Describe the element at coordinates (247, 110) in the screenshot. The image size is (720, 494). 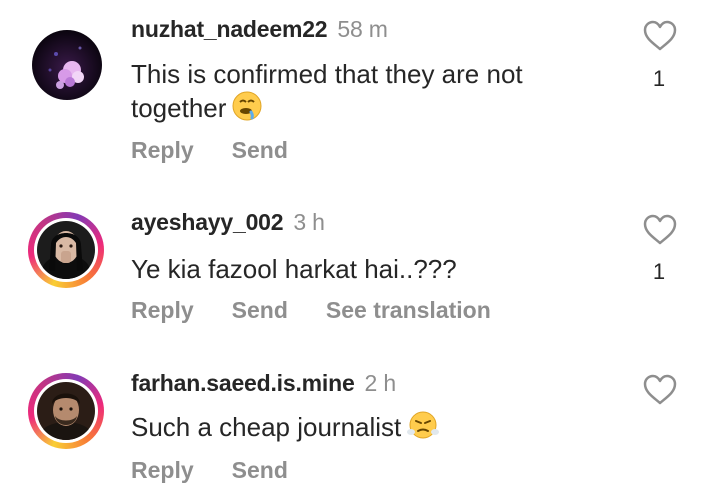
I see `drooling-face-emoji` at that location.